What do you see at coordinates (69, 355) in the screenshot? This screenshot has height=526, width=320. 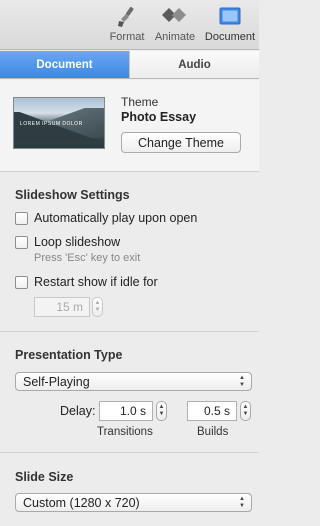 I see `presentation-type-title: Presentation Type` at bounding box center [69, 355].